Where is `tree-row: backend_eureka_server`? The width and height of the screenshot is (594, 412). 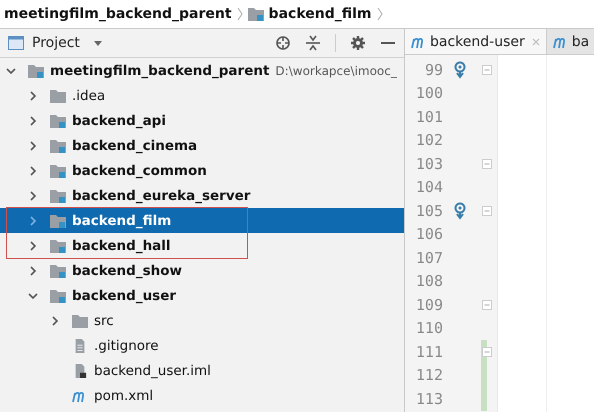 tree-row: backend_eureka_server is located at coordinates (202, 195).